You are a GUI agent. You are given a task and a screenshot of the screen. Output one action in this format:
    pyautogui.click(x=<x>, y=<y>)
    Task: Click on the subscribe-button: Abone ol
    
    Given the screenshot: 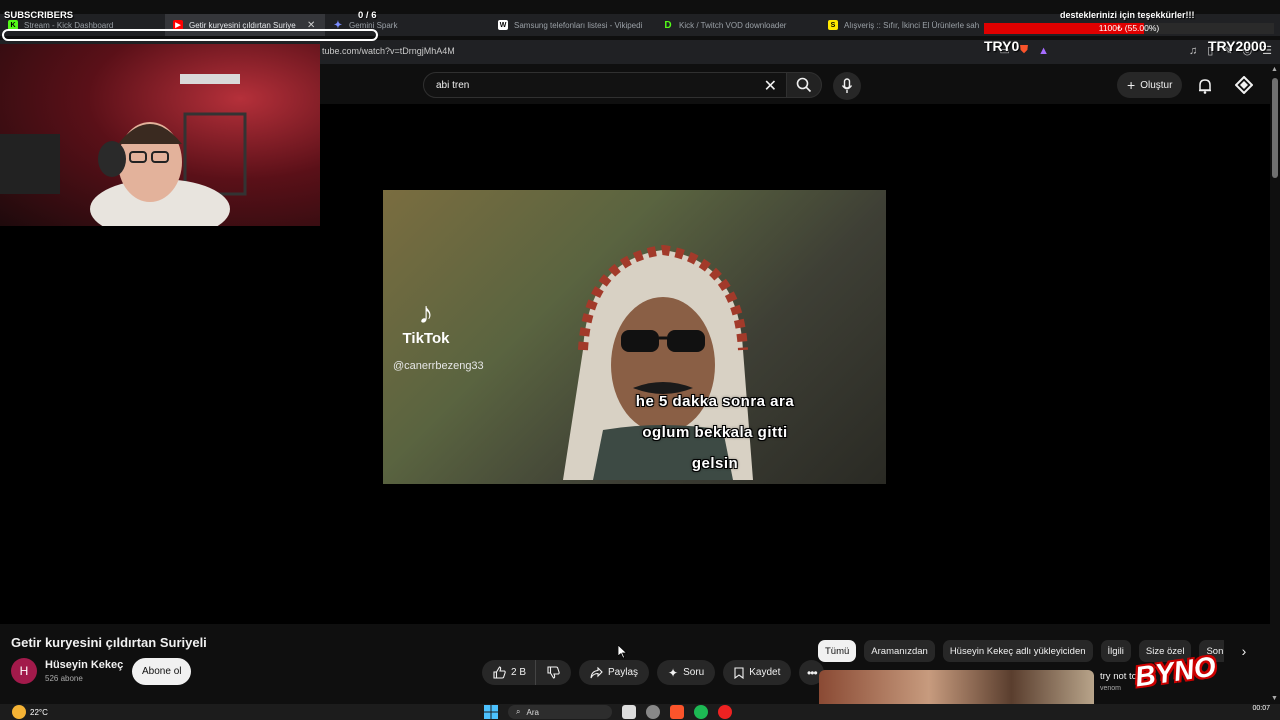 What is the action you would take?
    pyautogui.click(x=162, y=671)
    